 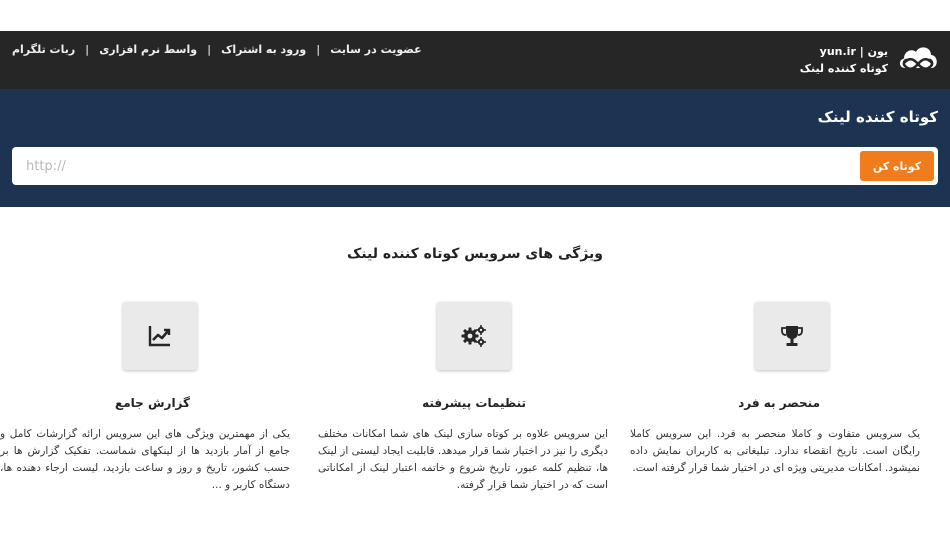 I want to click on brand-name-line: یون | yun.ir, so click(x=853, y=51).